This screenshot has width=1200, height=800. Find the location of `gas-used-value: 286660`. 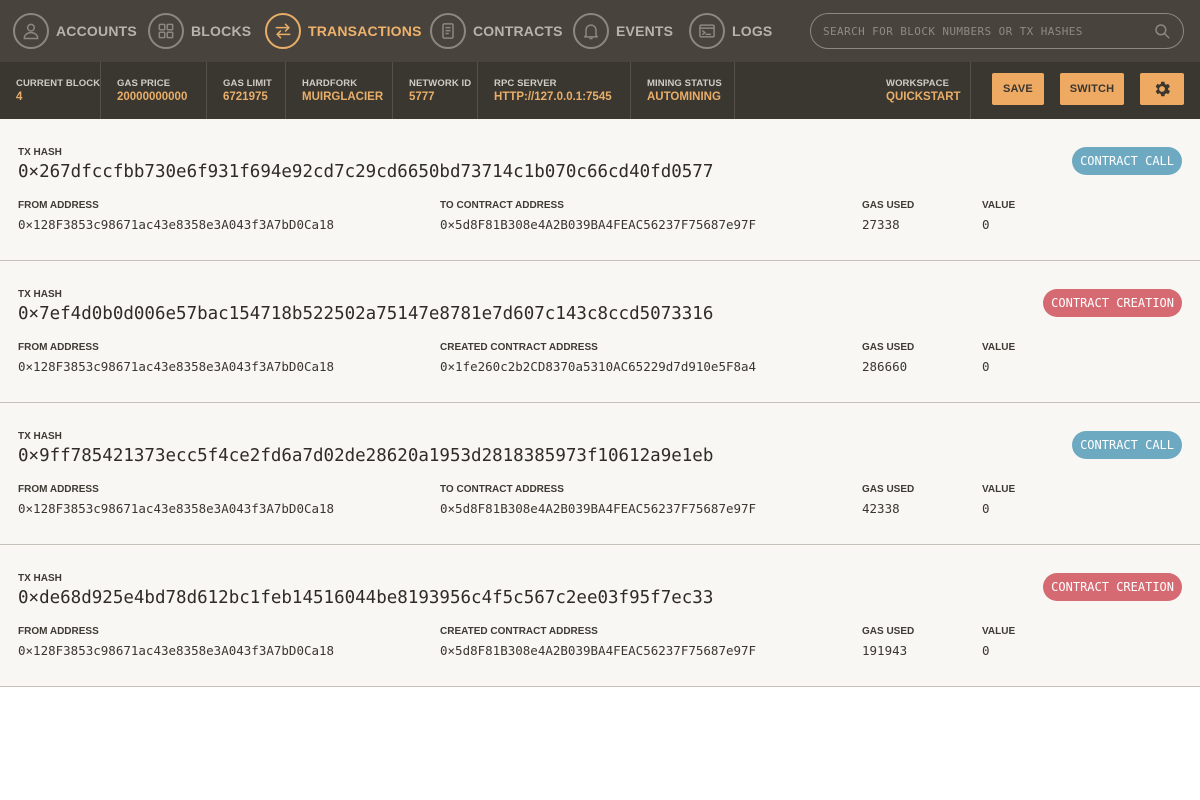

gas-used-value: 286660 is located at coordinates (885, 366).